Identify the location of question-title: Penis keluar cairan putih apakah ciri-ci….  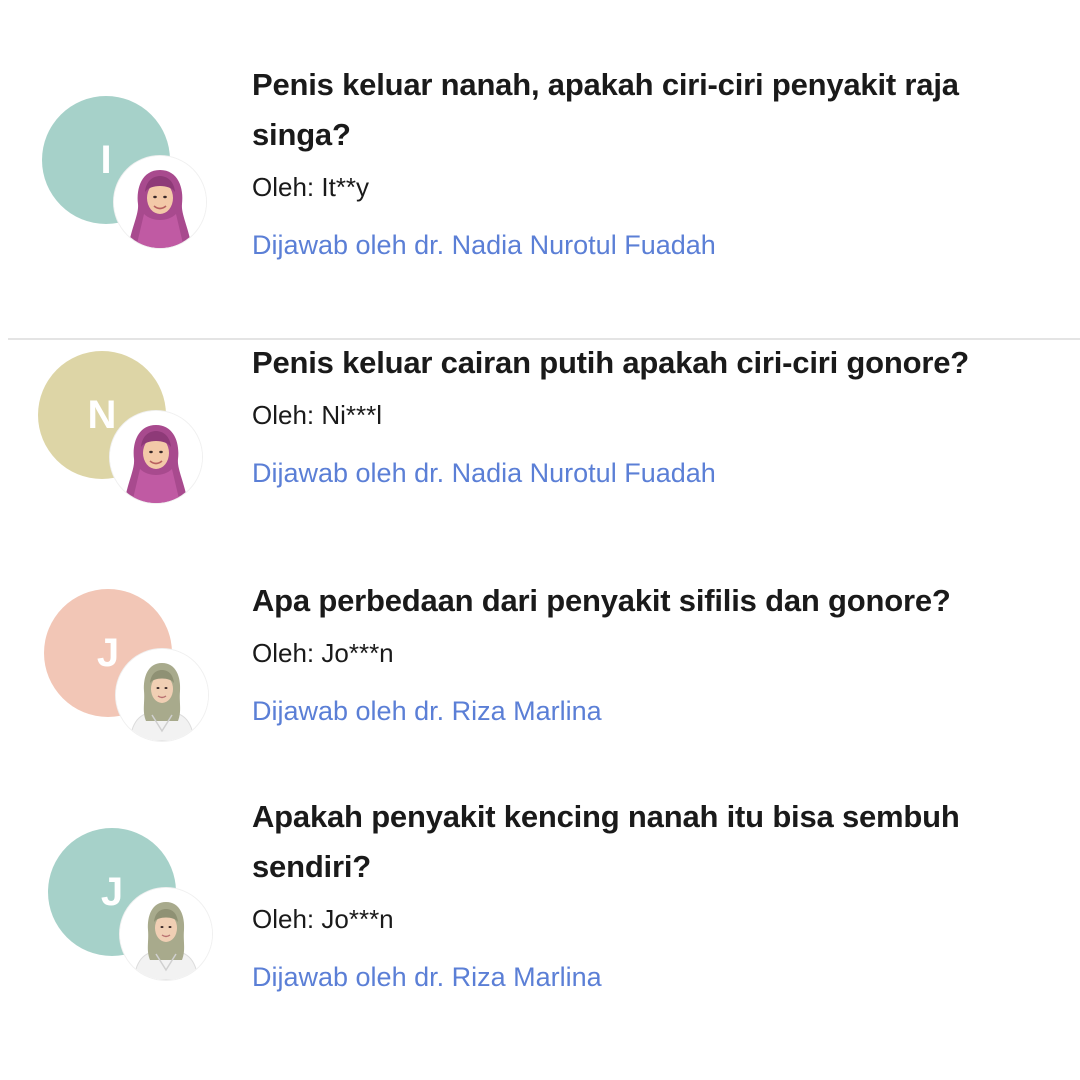
(657, 363).